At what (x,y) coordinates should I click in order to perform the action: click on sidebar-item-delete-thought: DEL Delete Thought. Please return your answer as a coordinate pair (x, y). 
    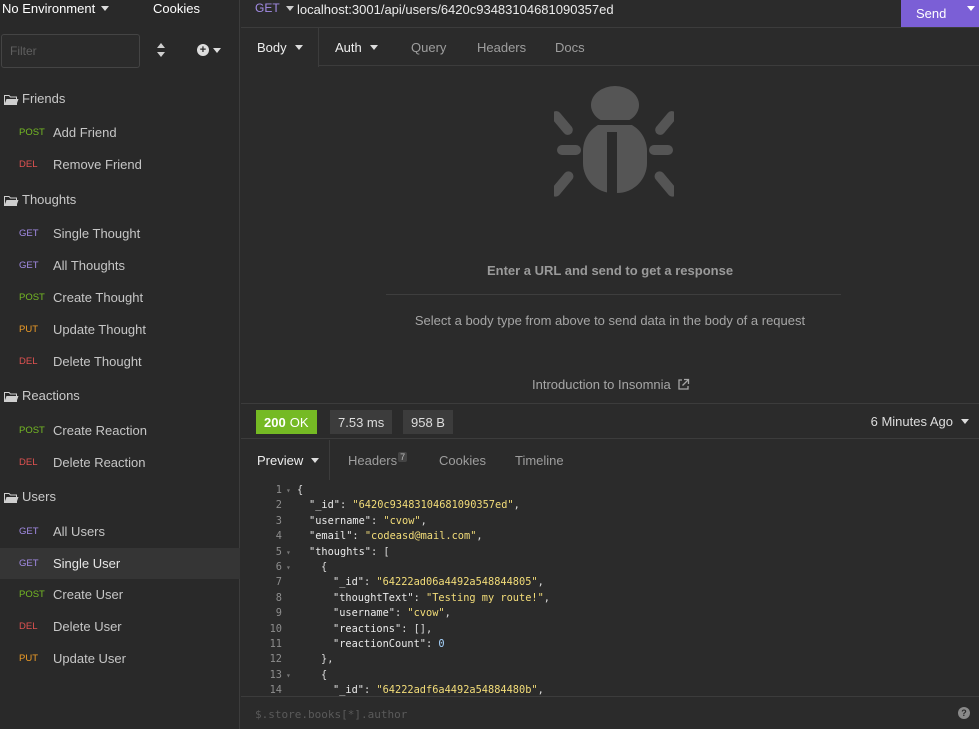
    Looking at the image, I should click on (120, 361).